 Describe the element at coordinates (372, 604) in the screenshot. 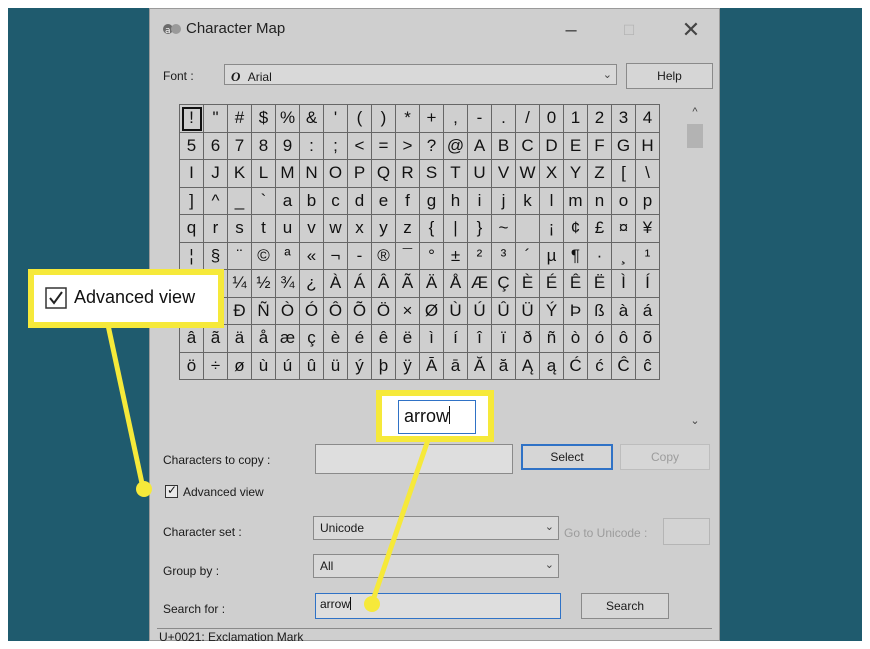

I see `search-marker-dot` at that location.